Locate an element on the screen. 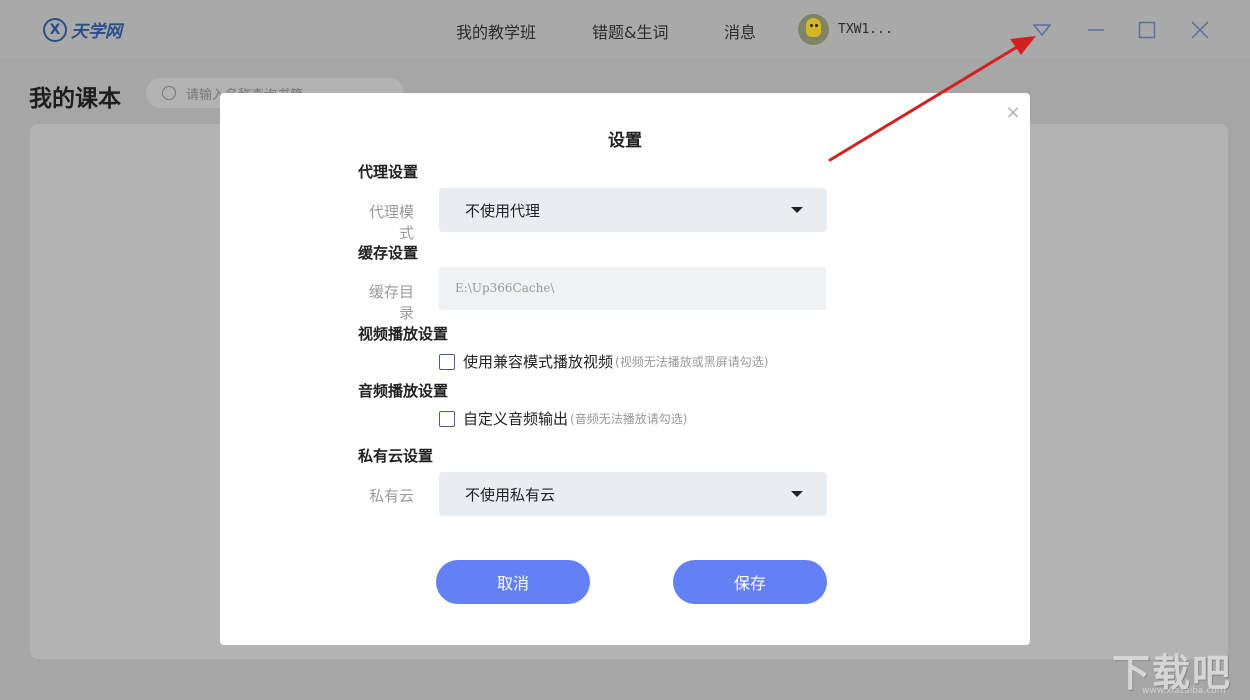 Image resolution: width=1250 pixels, height=700 pixels. watermark-url: www.xiazaiba.com is located at coordinates (1184, 691).